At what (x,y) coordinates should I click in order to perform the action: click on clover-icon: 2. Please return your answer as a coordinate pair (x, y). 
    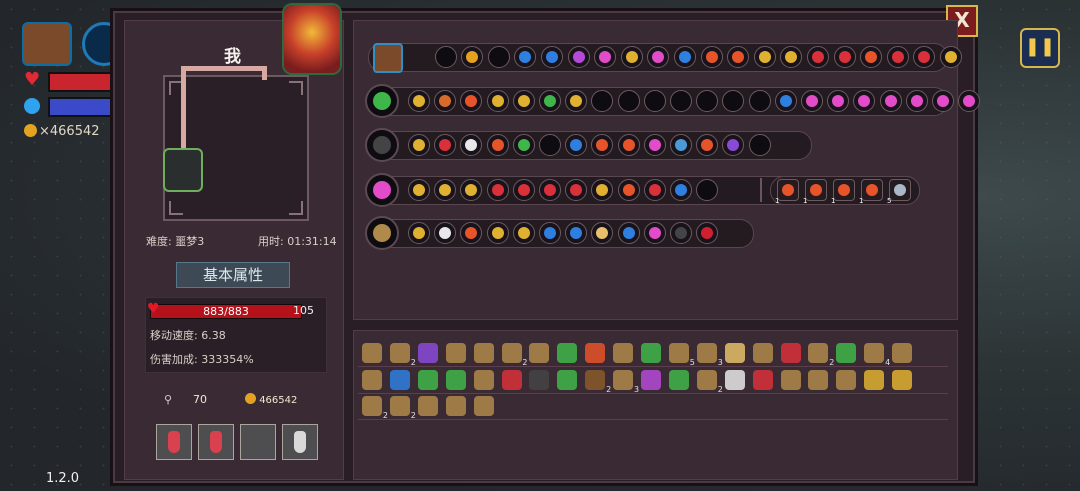
    Looking at the image, I should click on (821, 355).